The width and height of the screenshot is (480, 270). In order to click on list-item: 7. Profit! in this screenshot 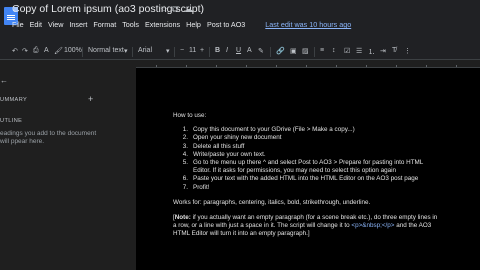, I will do `click(307, 188)`.